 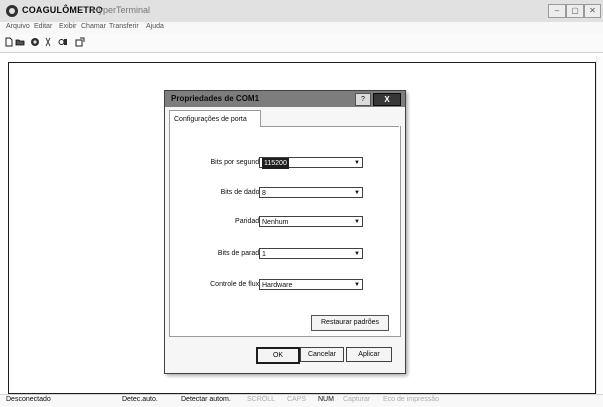 What do you see at coordinates (275, 163) in the screenshot?
I see `select-value: 115200` at bounding box center [275, 163].